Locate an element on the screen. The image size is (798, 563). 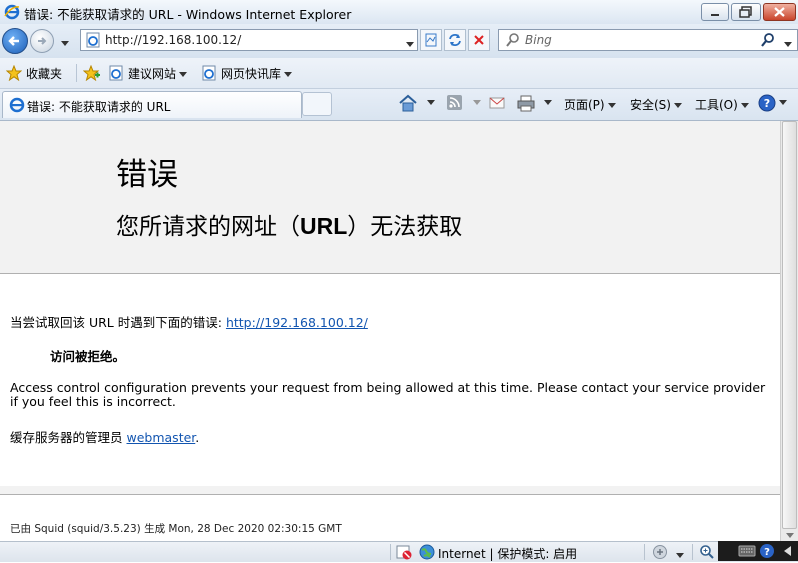
favorites-button: 收藏夹 is located at coordinates (44, 73).